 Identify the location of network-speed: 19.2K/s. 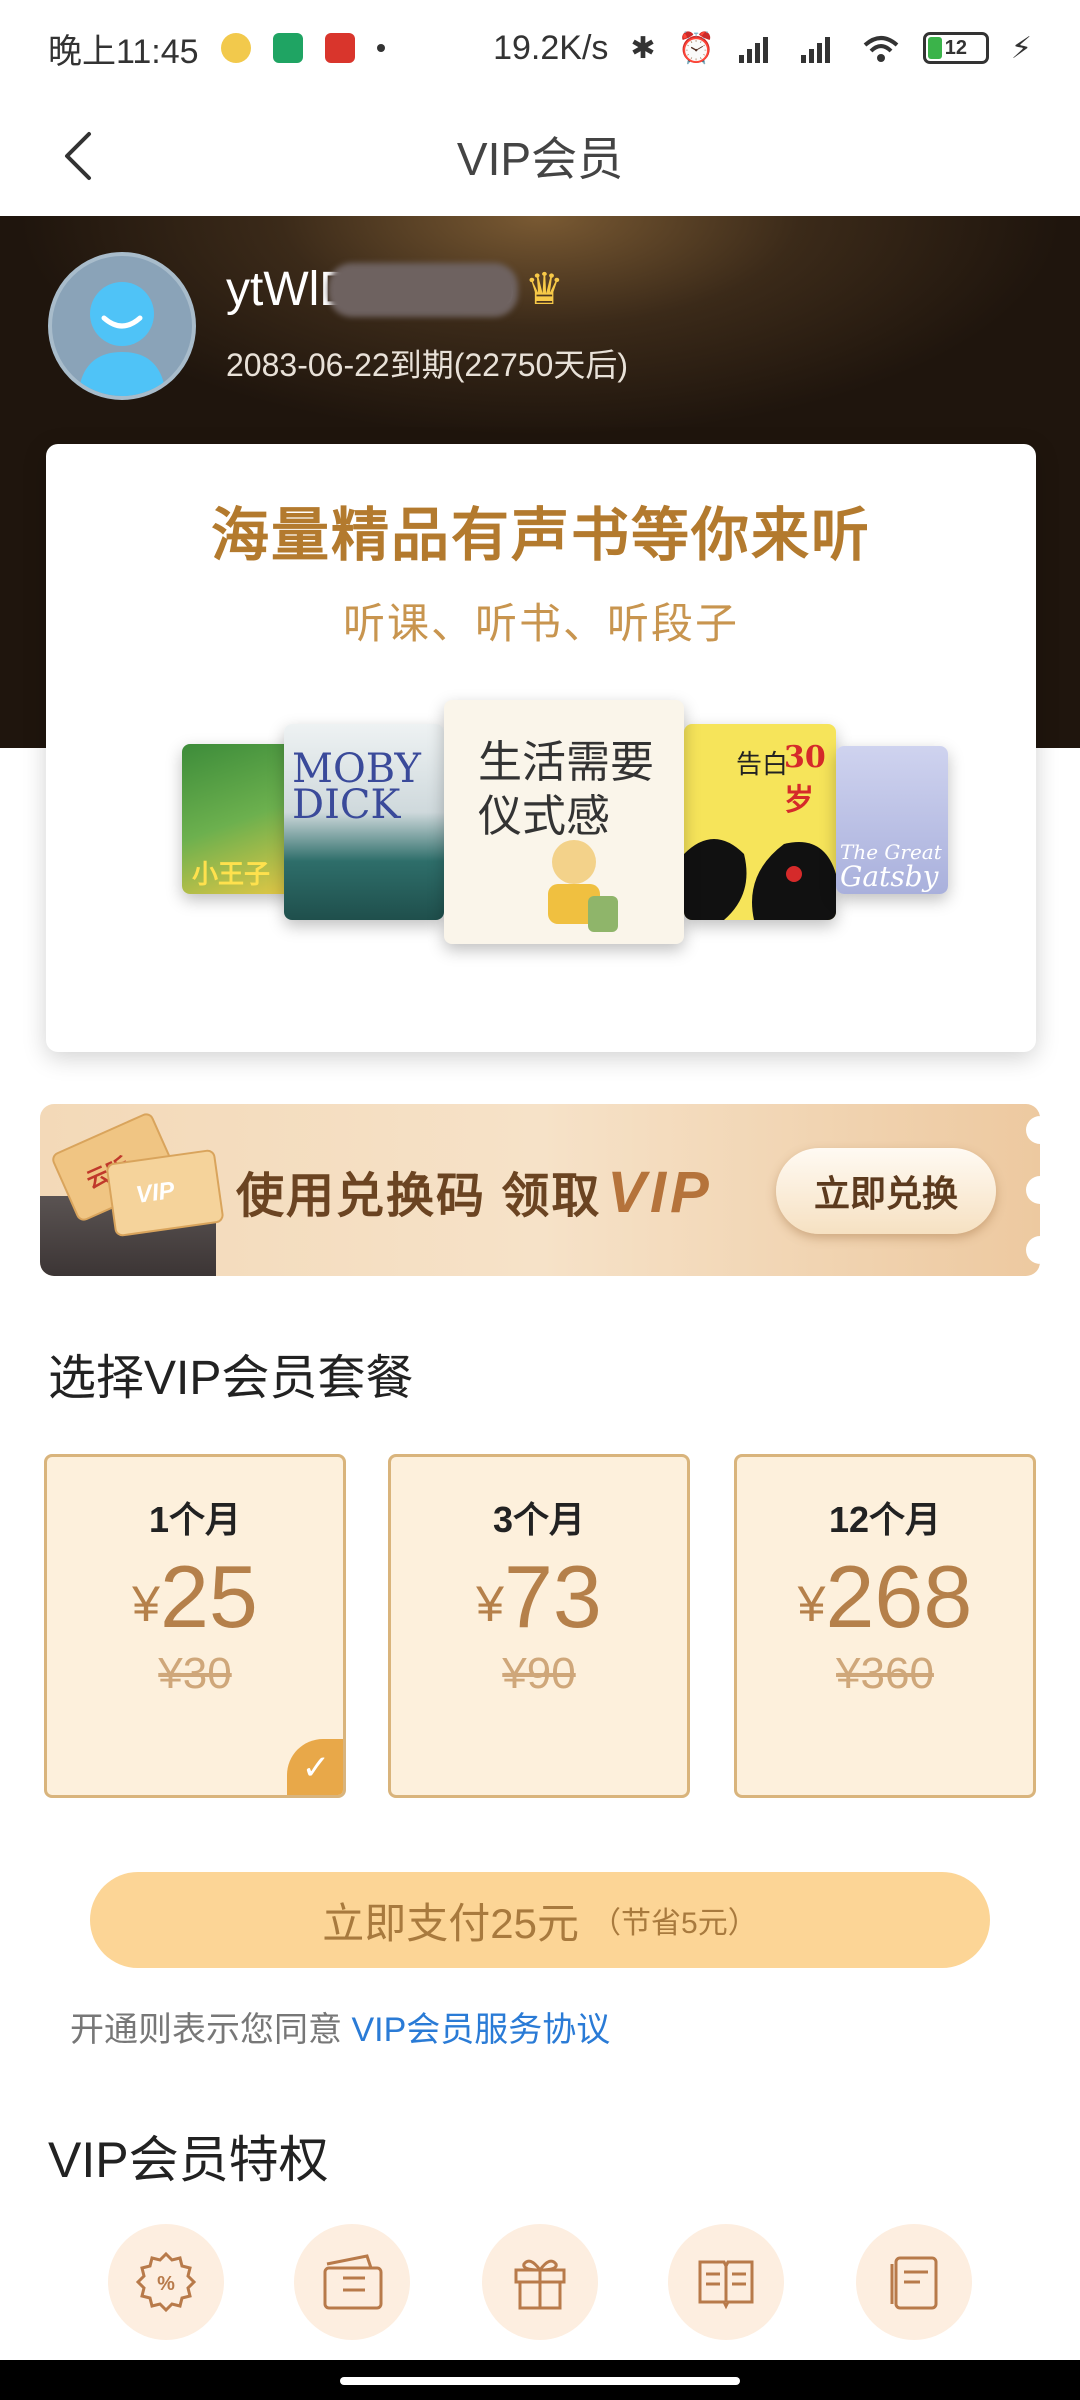
(551, 47).